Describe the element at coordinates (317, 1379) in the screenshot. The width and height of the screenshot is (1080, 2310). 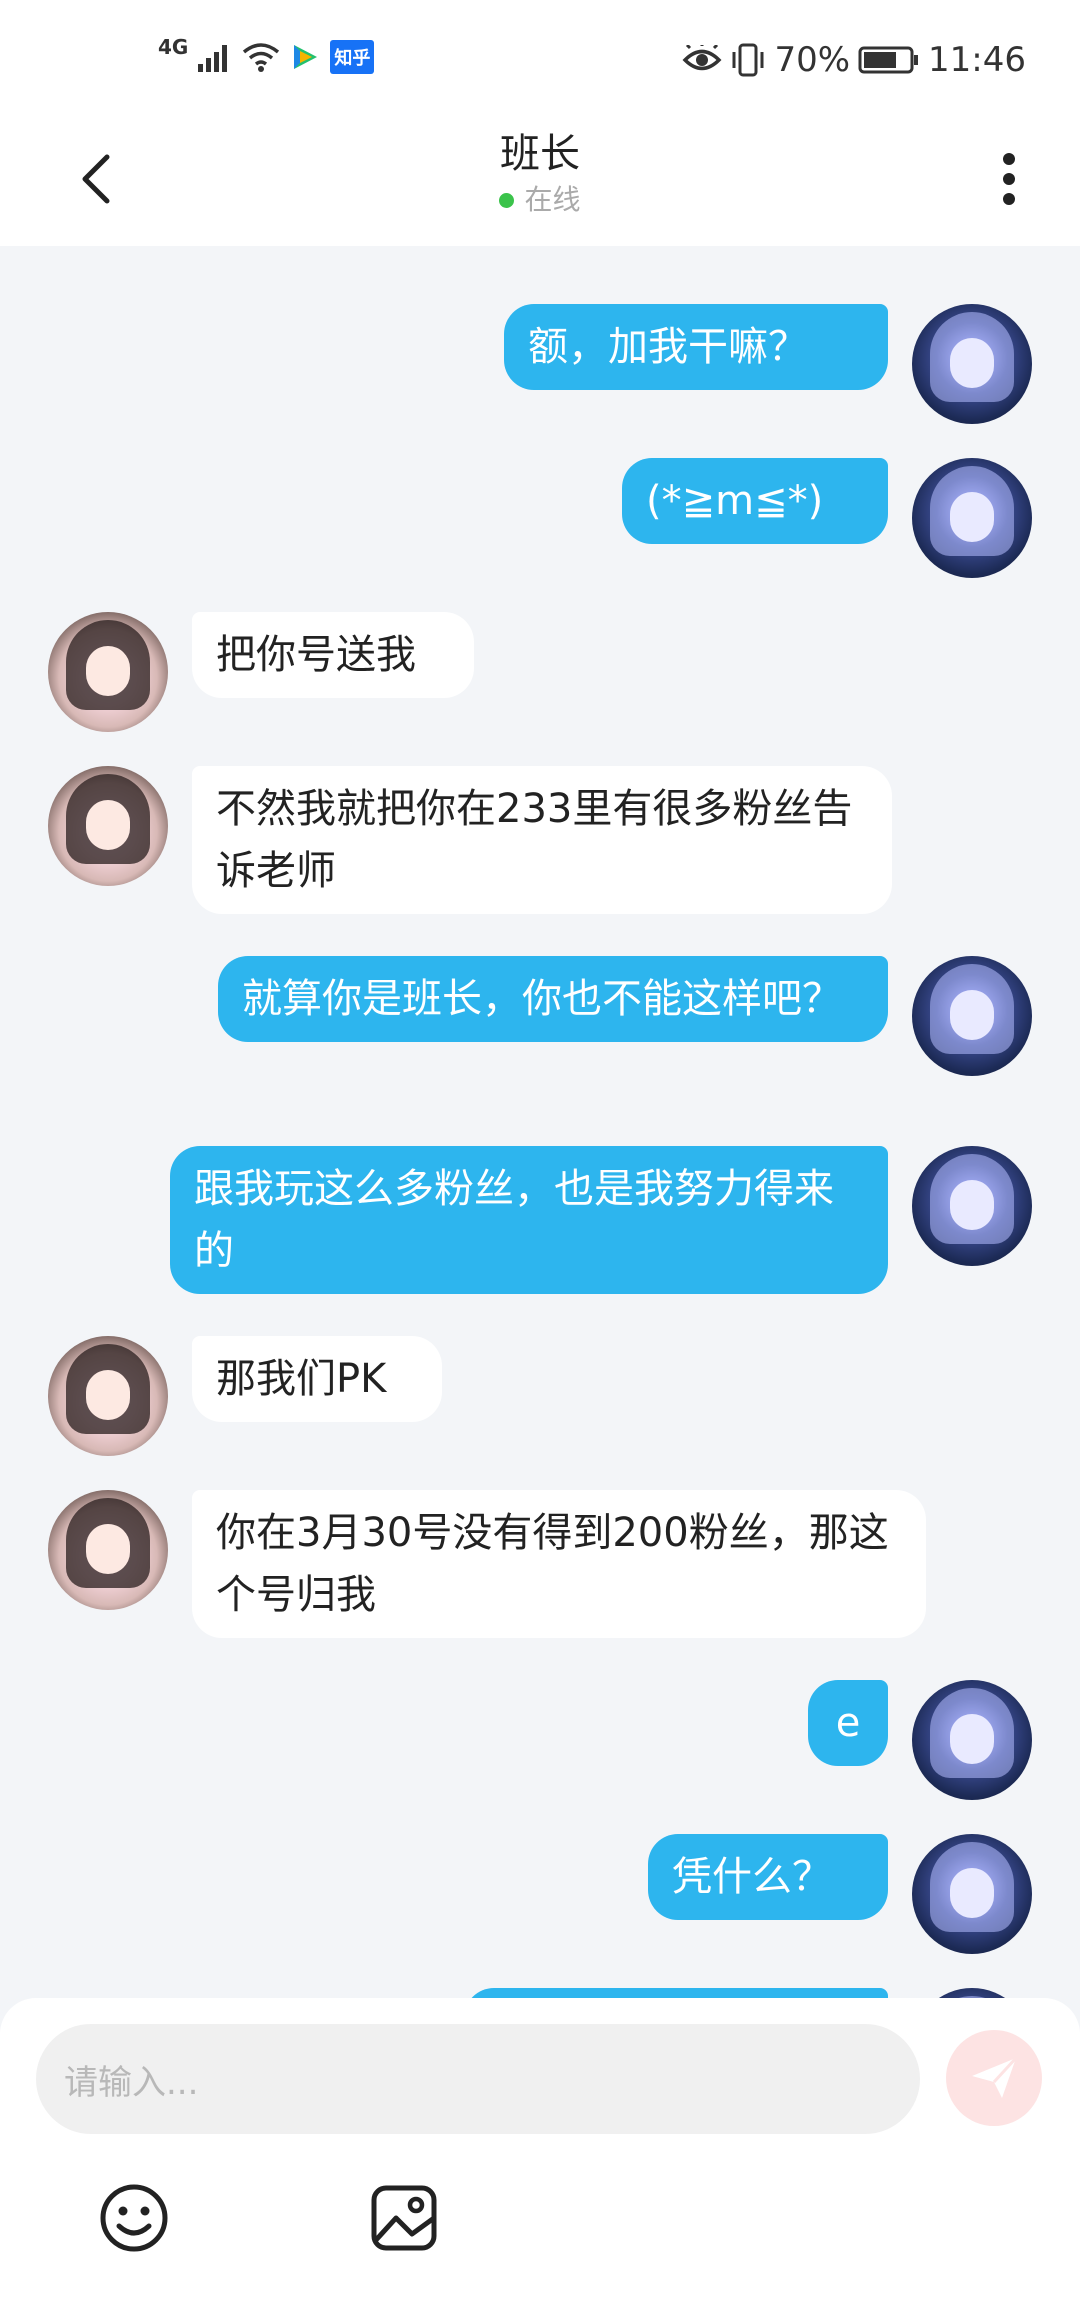
I see `their-message-bubble: 那我们PK` at that location.